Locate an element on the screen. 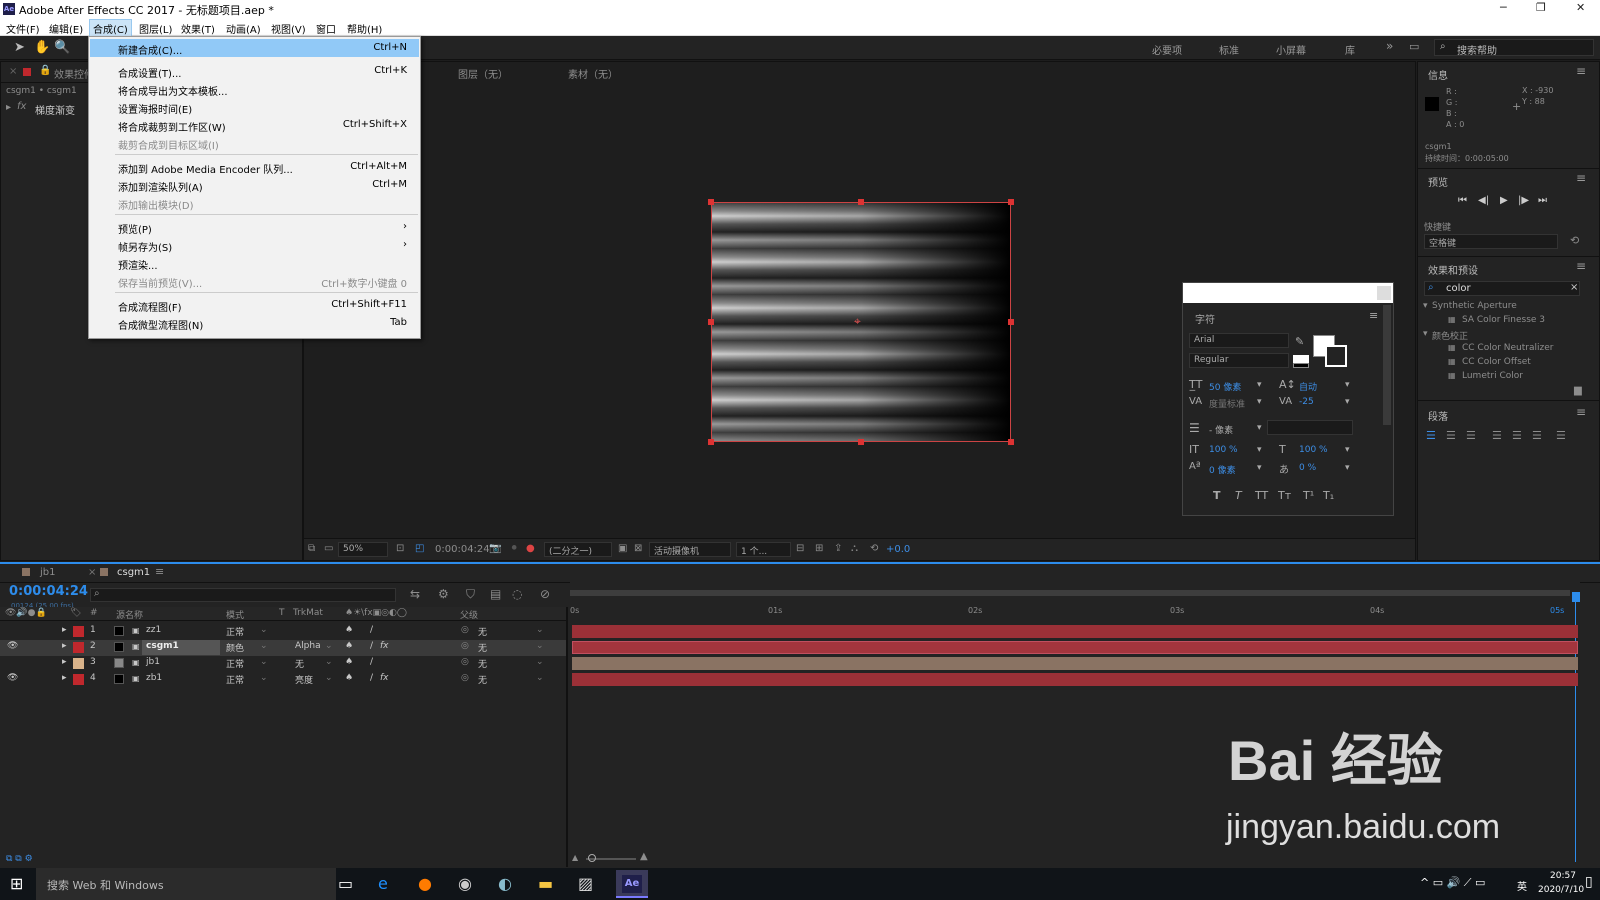 The height and width of the screenshot is (900, 1600). all-caps-button: TT is located at coordinates (1261, 495).